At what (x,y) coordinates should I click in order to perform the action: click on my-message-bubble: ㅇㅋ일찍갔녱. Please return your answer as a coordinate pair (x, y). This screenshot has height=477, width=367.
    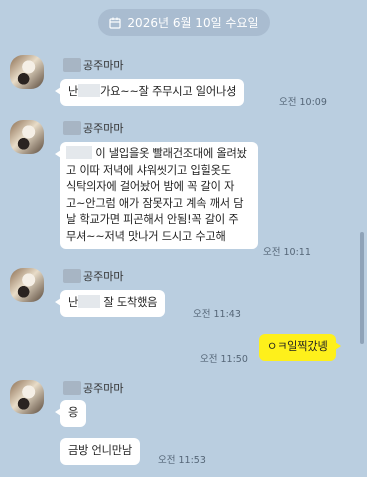
    Looking at the image, I should click on (300, 347).